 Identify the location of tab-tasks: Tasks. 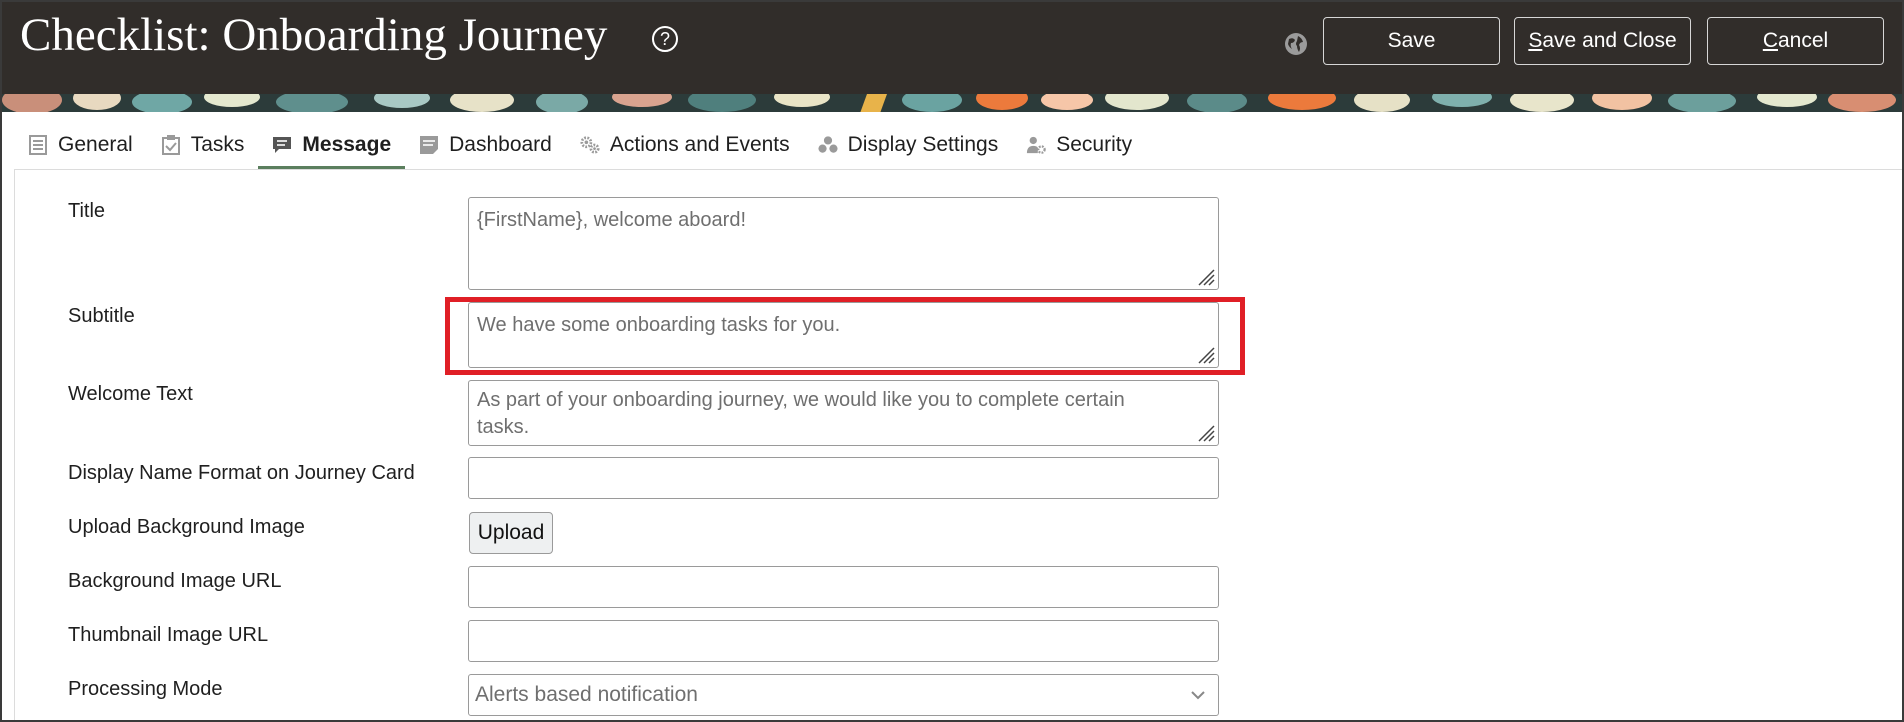
(203, 145).